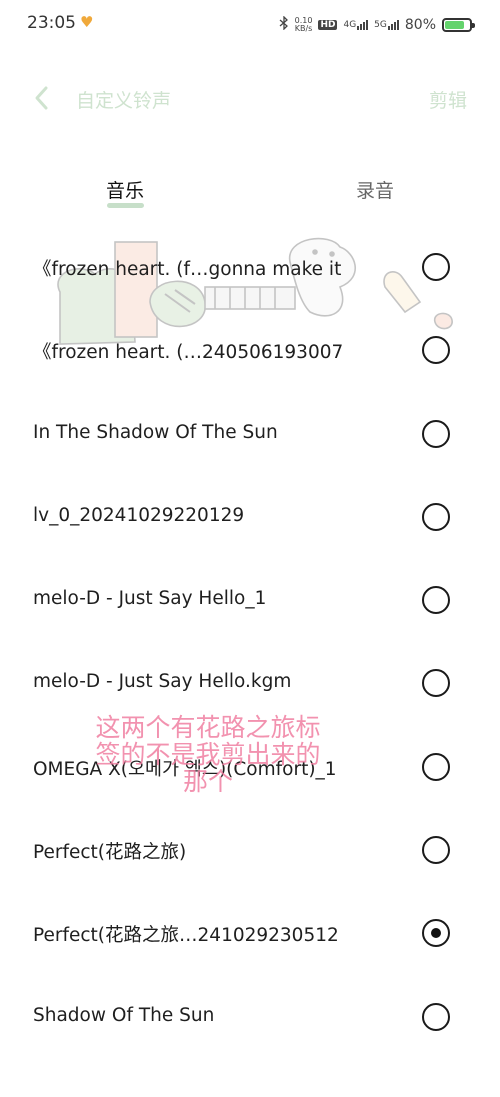 This screenshot has width=500, height=1097. What do you see at coordinates (155, 432) in the screenshot?
I see `song-title: In The Shadow Of The Sun` at bounding box center [155, 432].